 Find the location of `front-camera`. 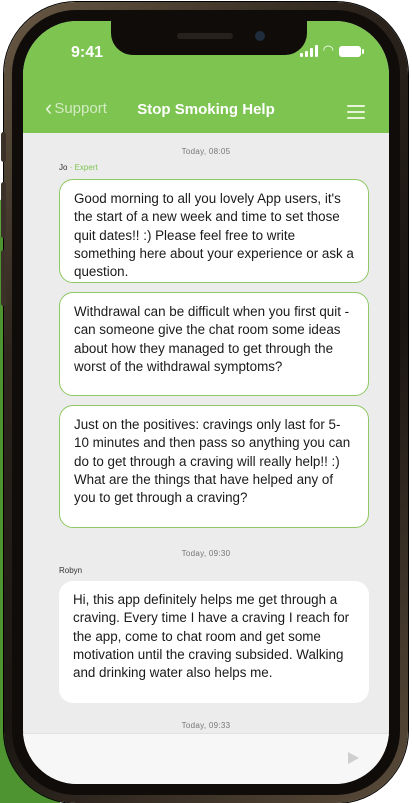

front-camera is located at coordinates (260, 36).